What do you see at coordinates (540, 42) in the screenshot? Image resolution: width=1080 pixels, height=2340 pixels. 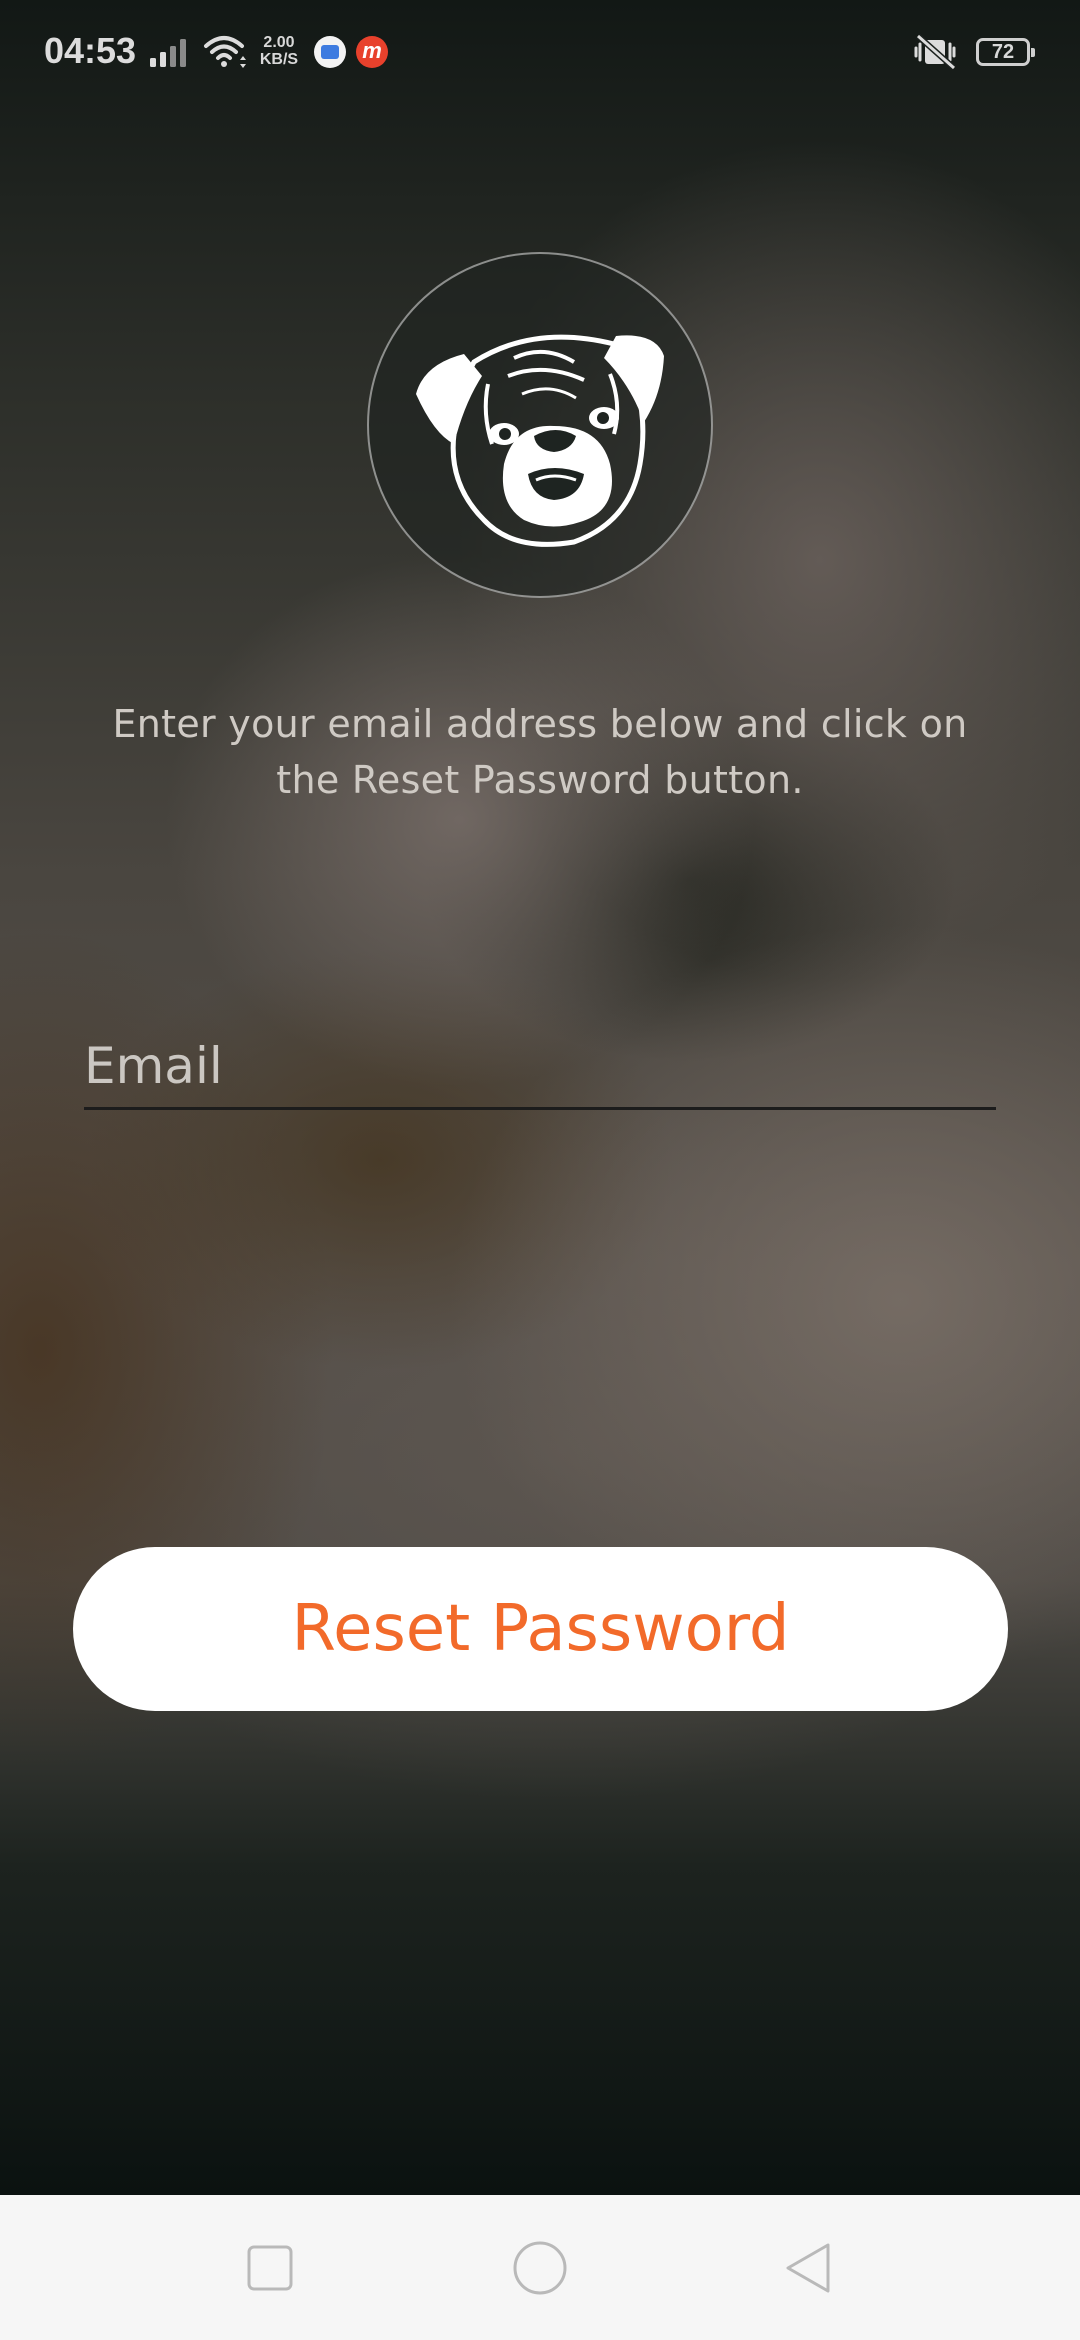 I see `status-bar: 04:53 2.00 KB/S m 72` at bounding box center [540, 42].